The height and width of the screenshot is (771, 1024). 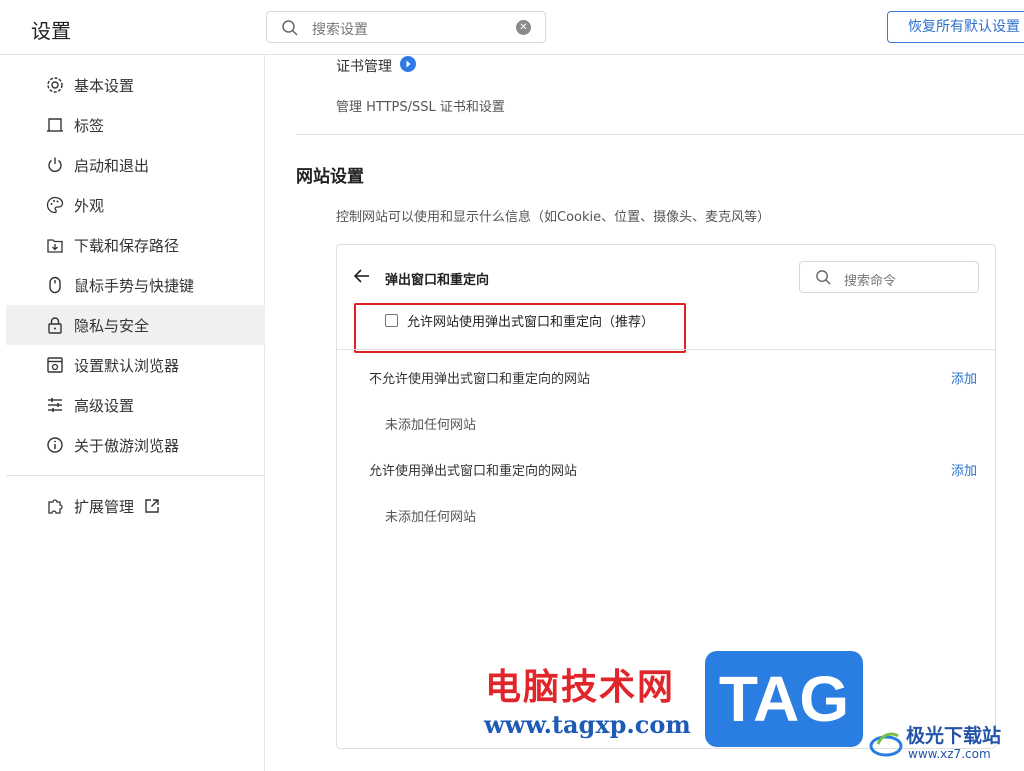 I want to click on palette-icon, so click(x=55, y=205).